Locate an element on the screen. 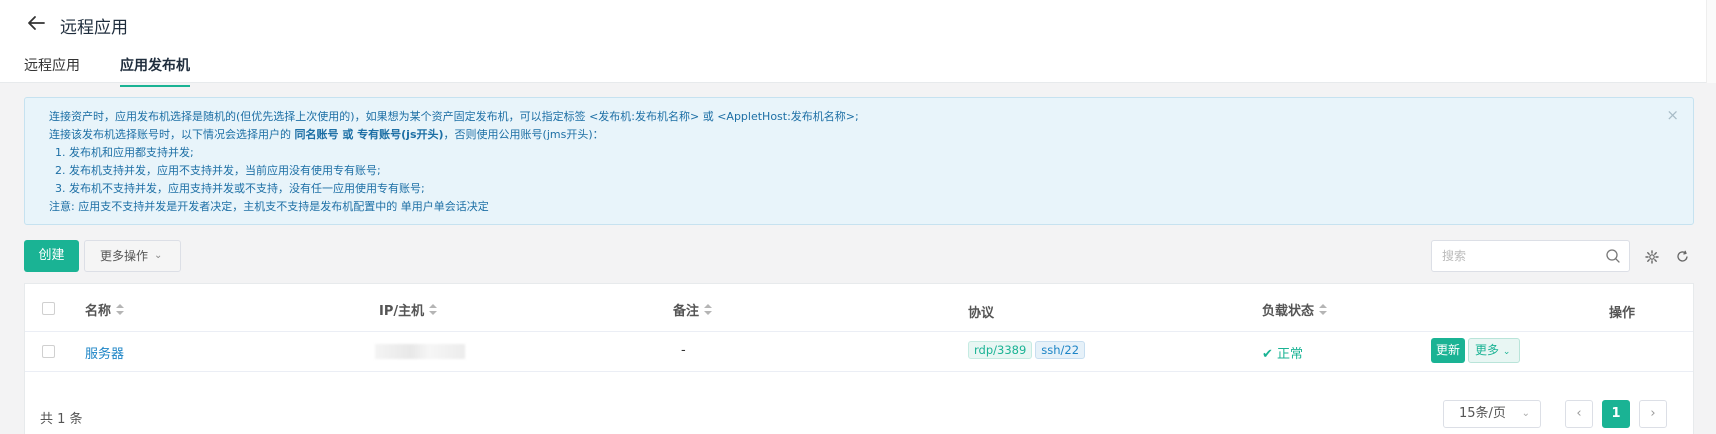 Image resolution: width=1716 pixels, height=434 pixels. host-name-link: 服务器 is located at coordinates (104, 352).